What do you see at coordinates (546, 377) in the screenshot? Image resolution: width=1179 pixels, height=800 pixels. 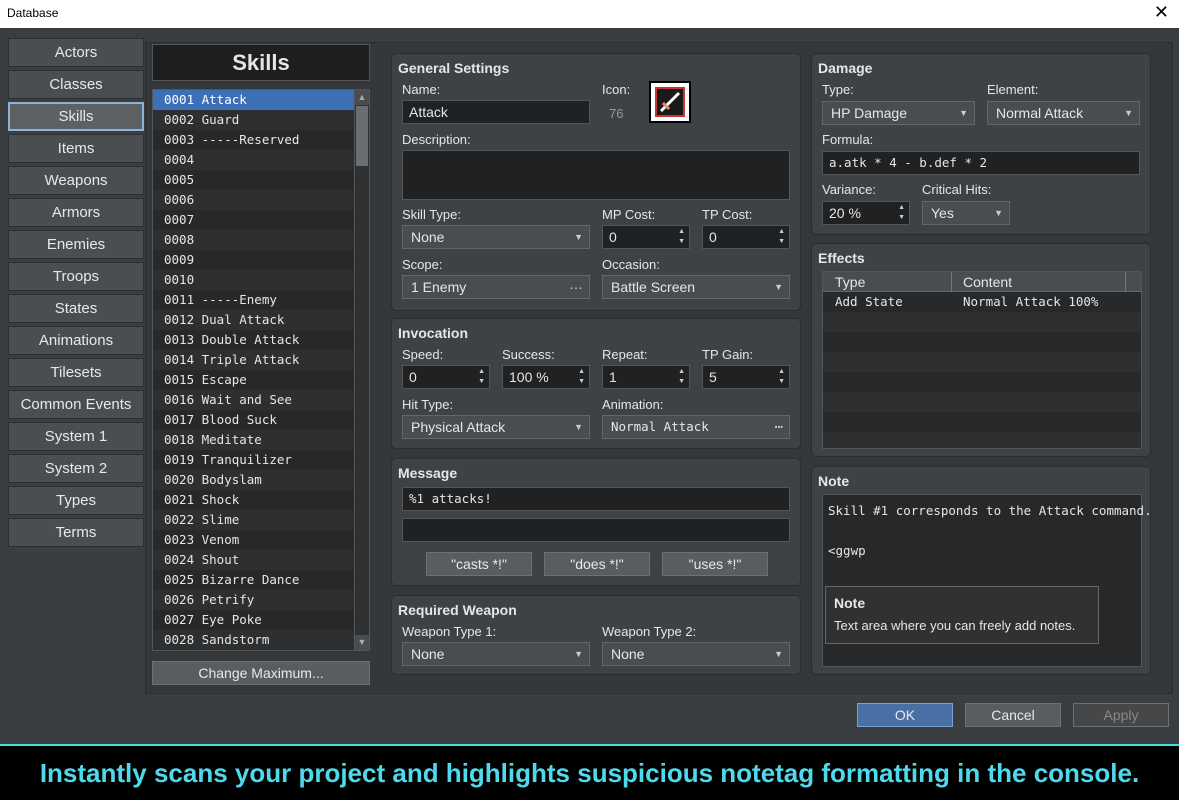 I see `success-spinner: 100 % ▲ ▼` at bounding box center [546, 377].